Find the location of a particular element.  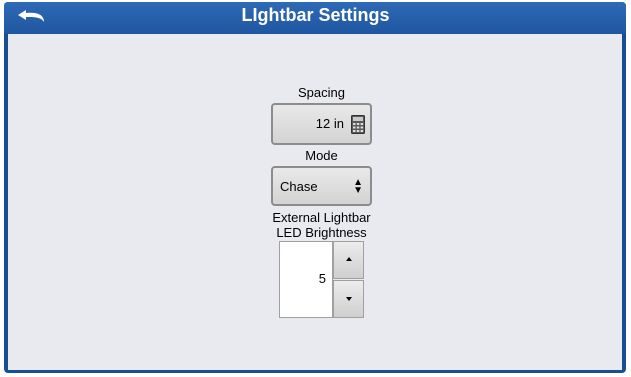

brightness-label-line1: External Lightbar is located at coordinates (321, 217).